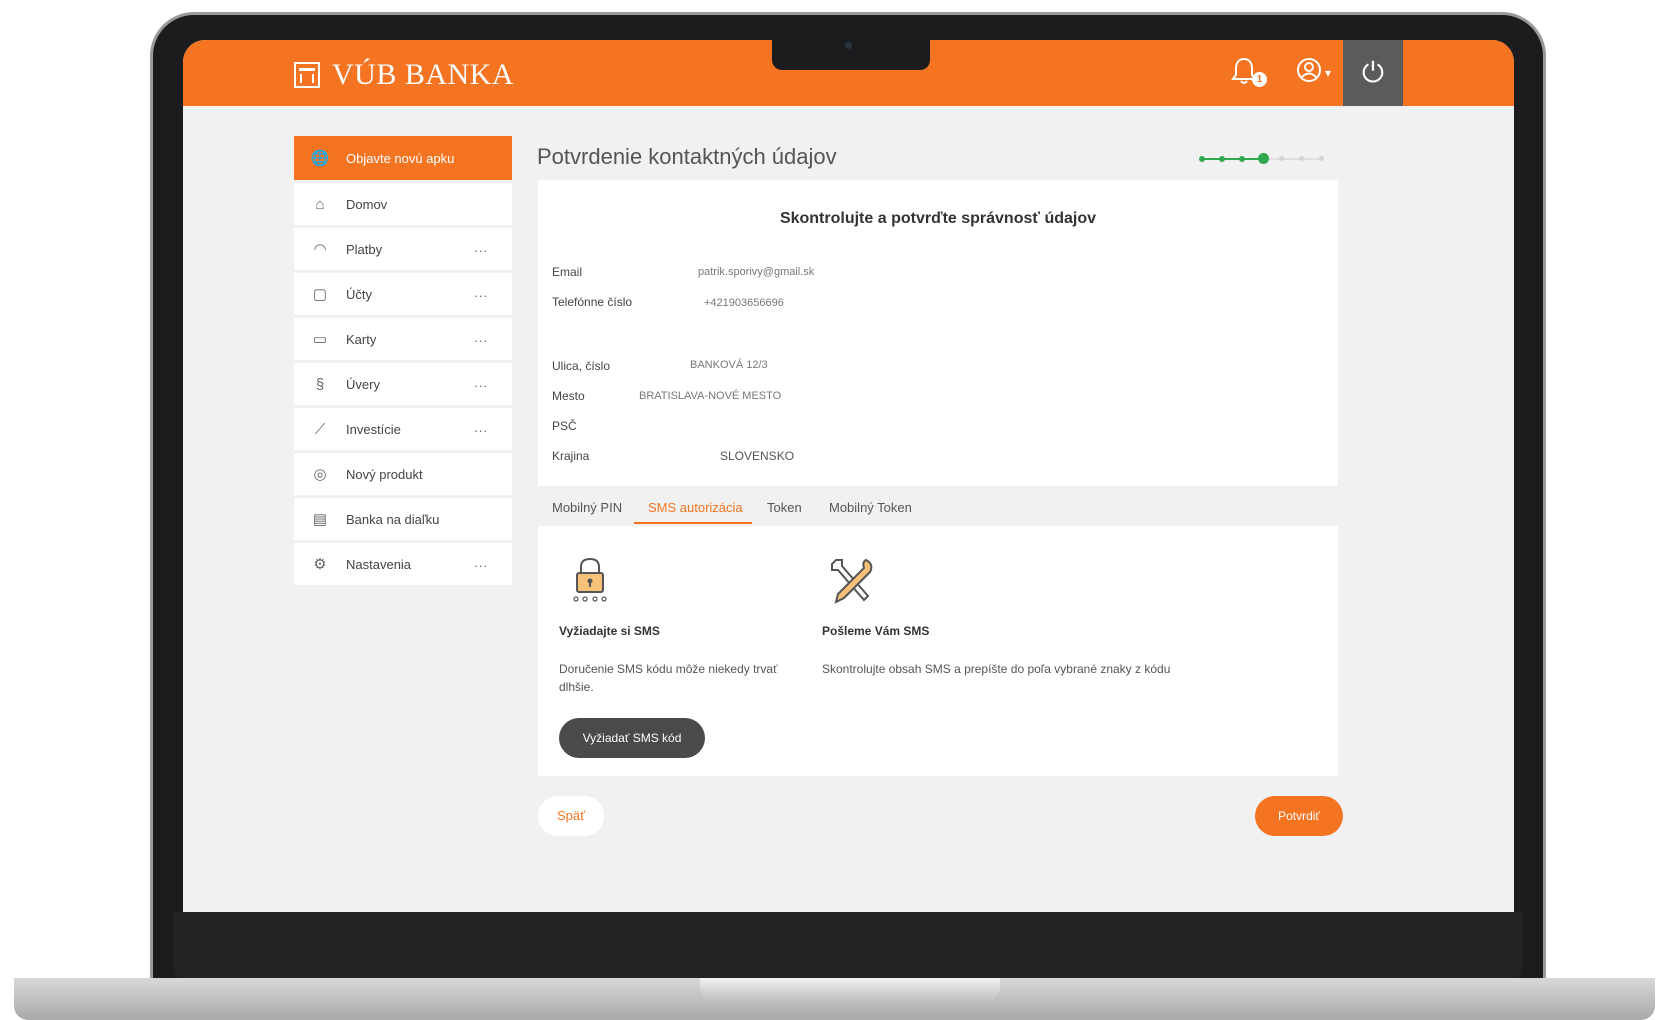 The height and width of the screenshot is (1020, 1669). Describe the element at coordinates (695, 507) in the screenshot. I see `tab-sms-authorization: SMS autorizácia` at that location.